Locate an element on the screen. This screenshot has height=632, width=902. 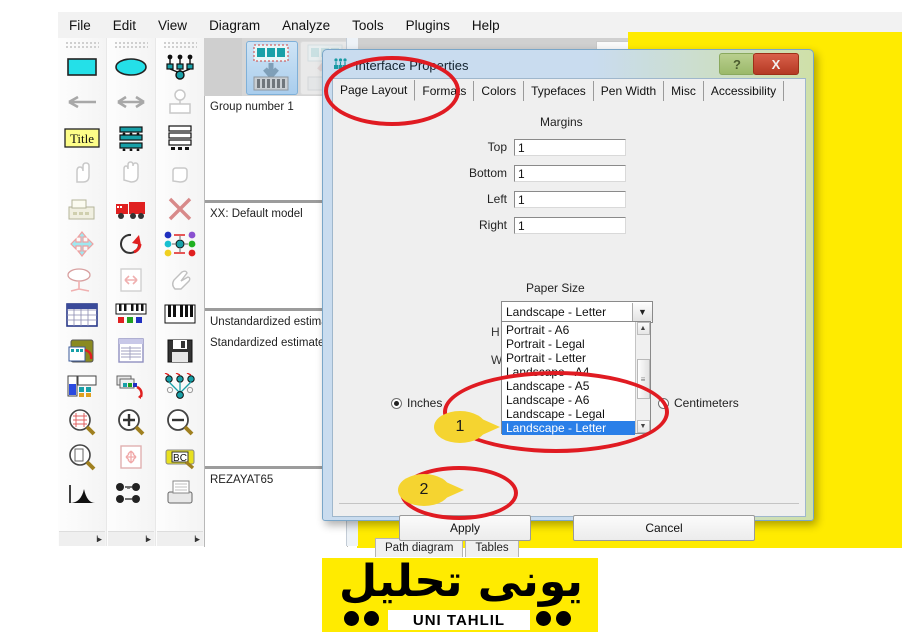
option-landscape-letter: Landscape - Letter is located at coordinates (568, 428).